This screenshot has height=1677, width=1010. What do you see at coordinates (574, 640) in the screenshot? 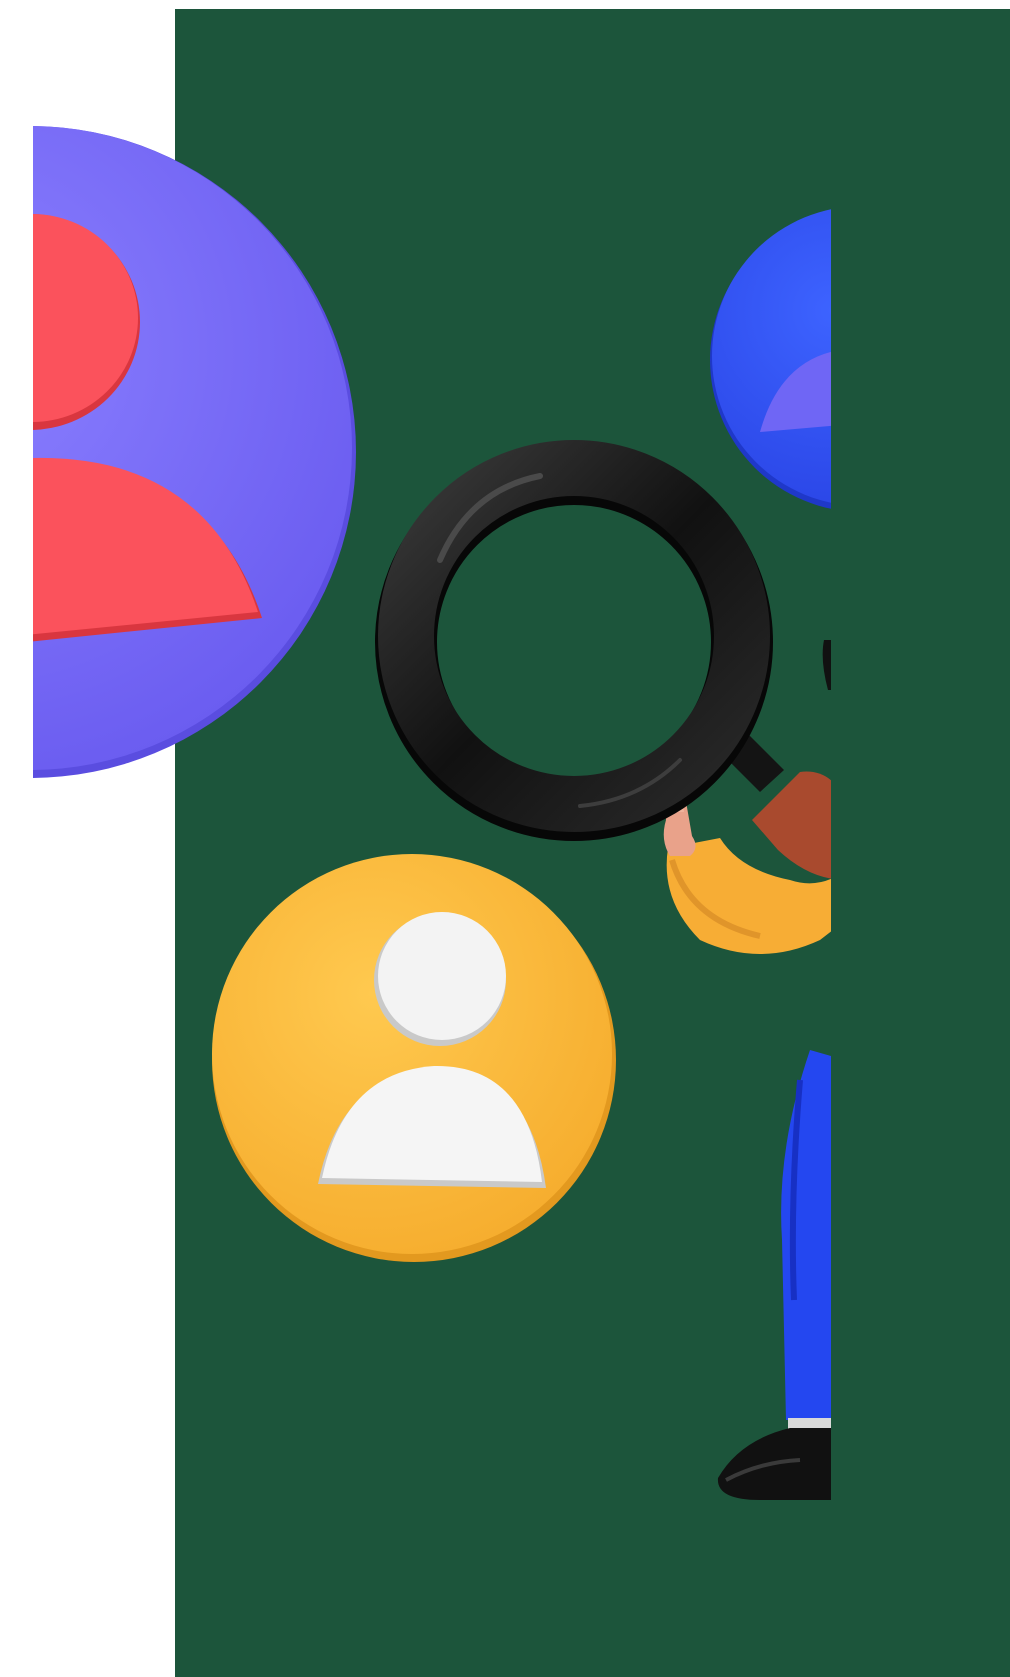
I see `magnifying-glass-icon` at bounding box center [574, 640].